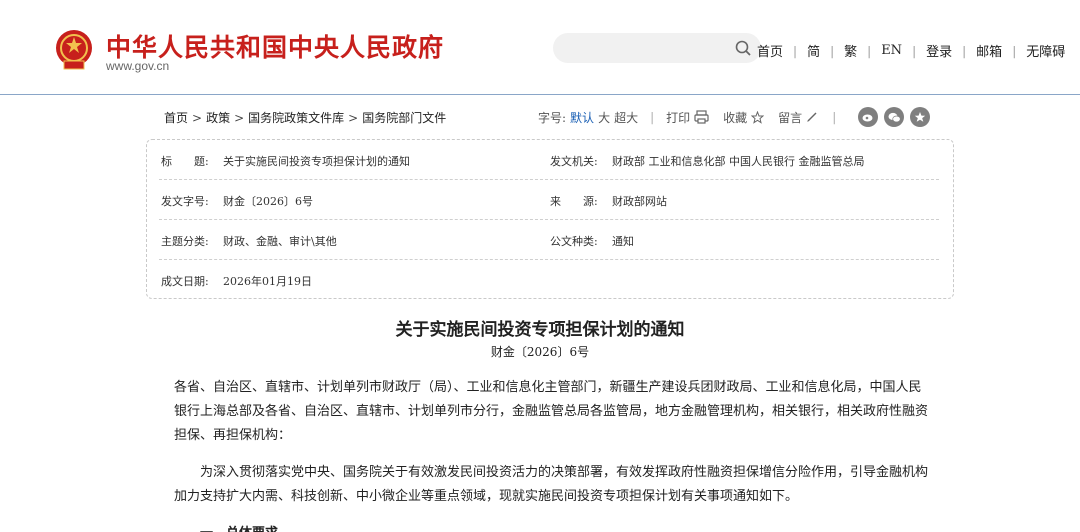 Image resolution: width=1080 pixels, height=532 pixels. What do you see at coordinates (813, 50) in the screenshot?
I see `nav-simplified: 简` at bounding box center [813, 50].